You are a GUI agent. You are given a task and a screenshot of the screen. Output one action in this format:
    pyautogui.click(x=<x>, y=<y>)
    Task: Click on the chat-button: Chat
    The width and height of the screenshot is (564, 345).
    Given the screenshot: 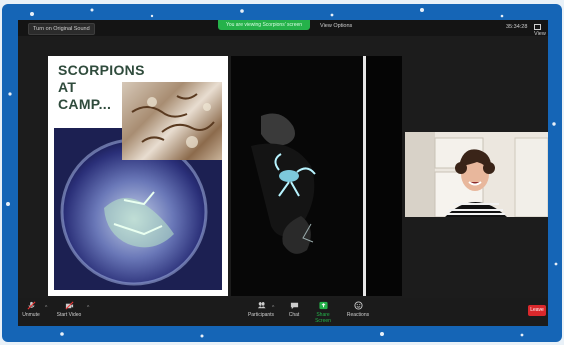 What is the action you would take?
    pyautogui.click(x=294, y=309)
    